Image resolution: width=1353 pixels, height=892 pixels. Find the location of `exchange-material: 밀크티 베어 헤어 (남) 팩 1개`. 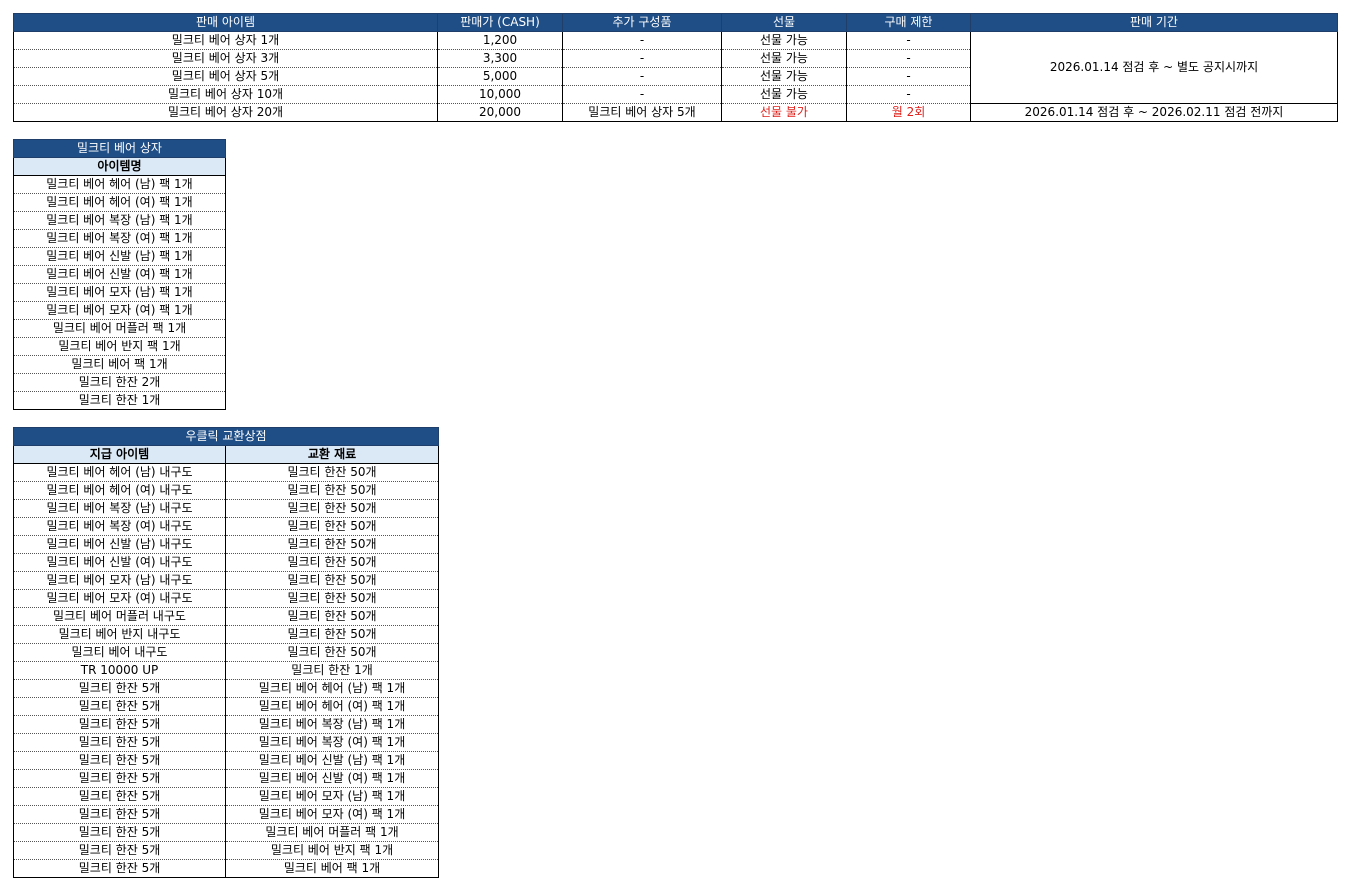

exchange-material: 밀크티 베어 헤어 (남) 팩 1개 is located at coordinates (332, 688).